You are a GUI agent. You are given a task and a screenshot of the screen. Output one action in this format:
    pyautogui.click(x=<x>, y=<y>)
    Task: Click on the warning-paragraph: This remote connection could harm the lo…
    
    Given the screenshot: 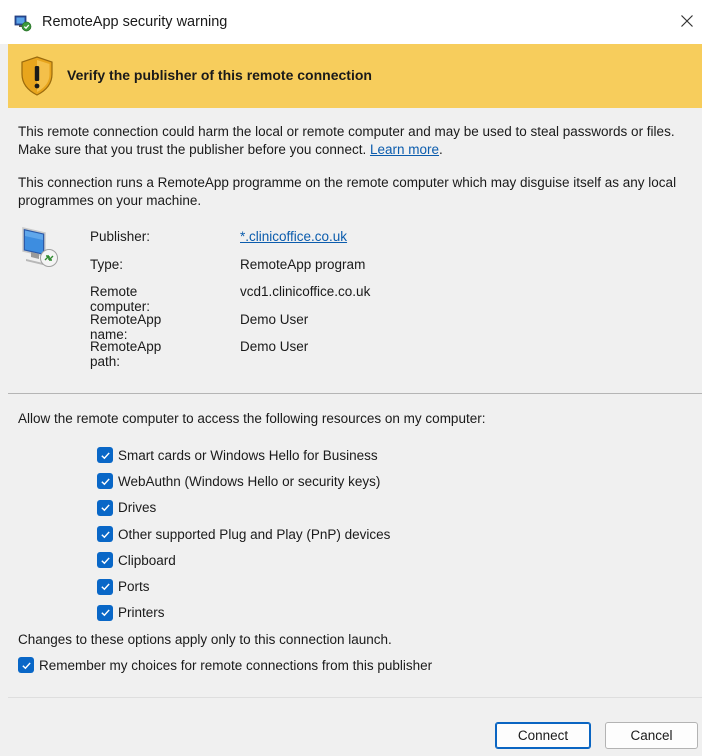 What is the action you would take?
    pyautogui.click(x=353, y=141)
    